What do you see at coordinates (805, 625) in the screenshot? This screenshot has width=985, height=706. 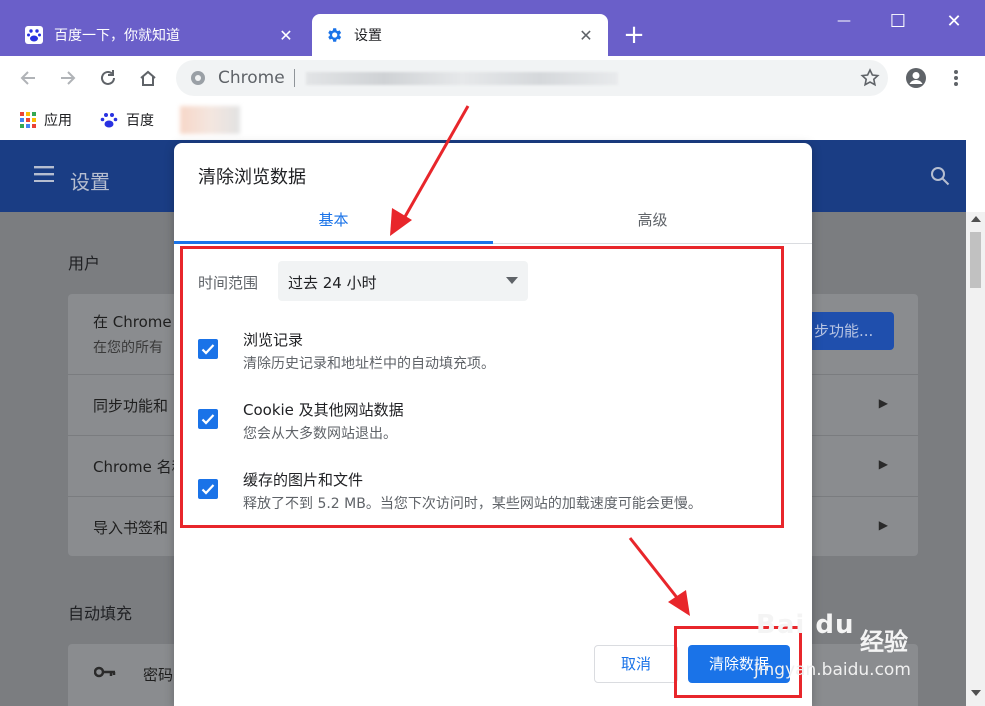 I see `watermark-logo: Bai du` at bounding box center [805, 625].